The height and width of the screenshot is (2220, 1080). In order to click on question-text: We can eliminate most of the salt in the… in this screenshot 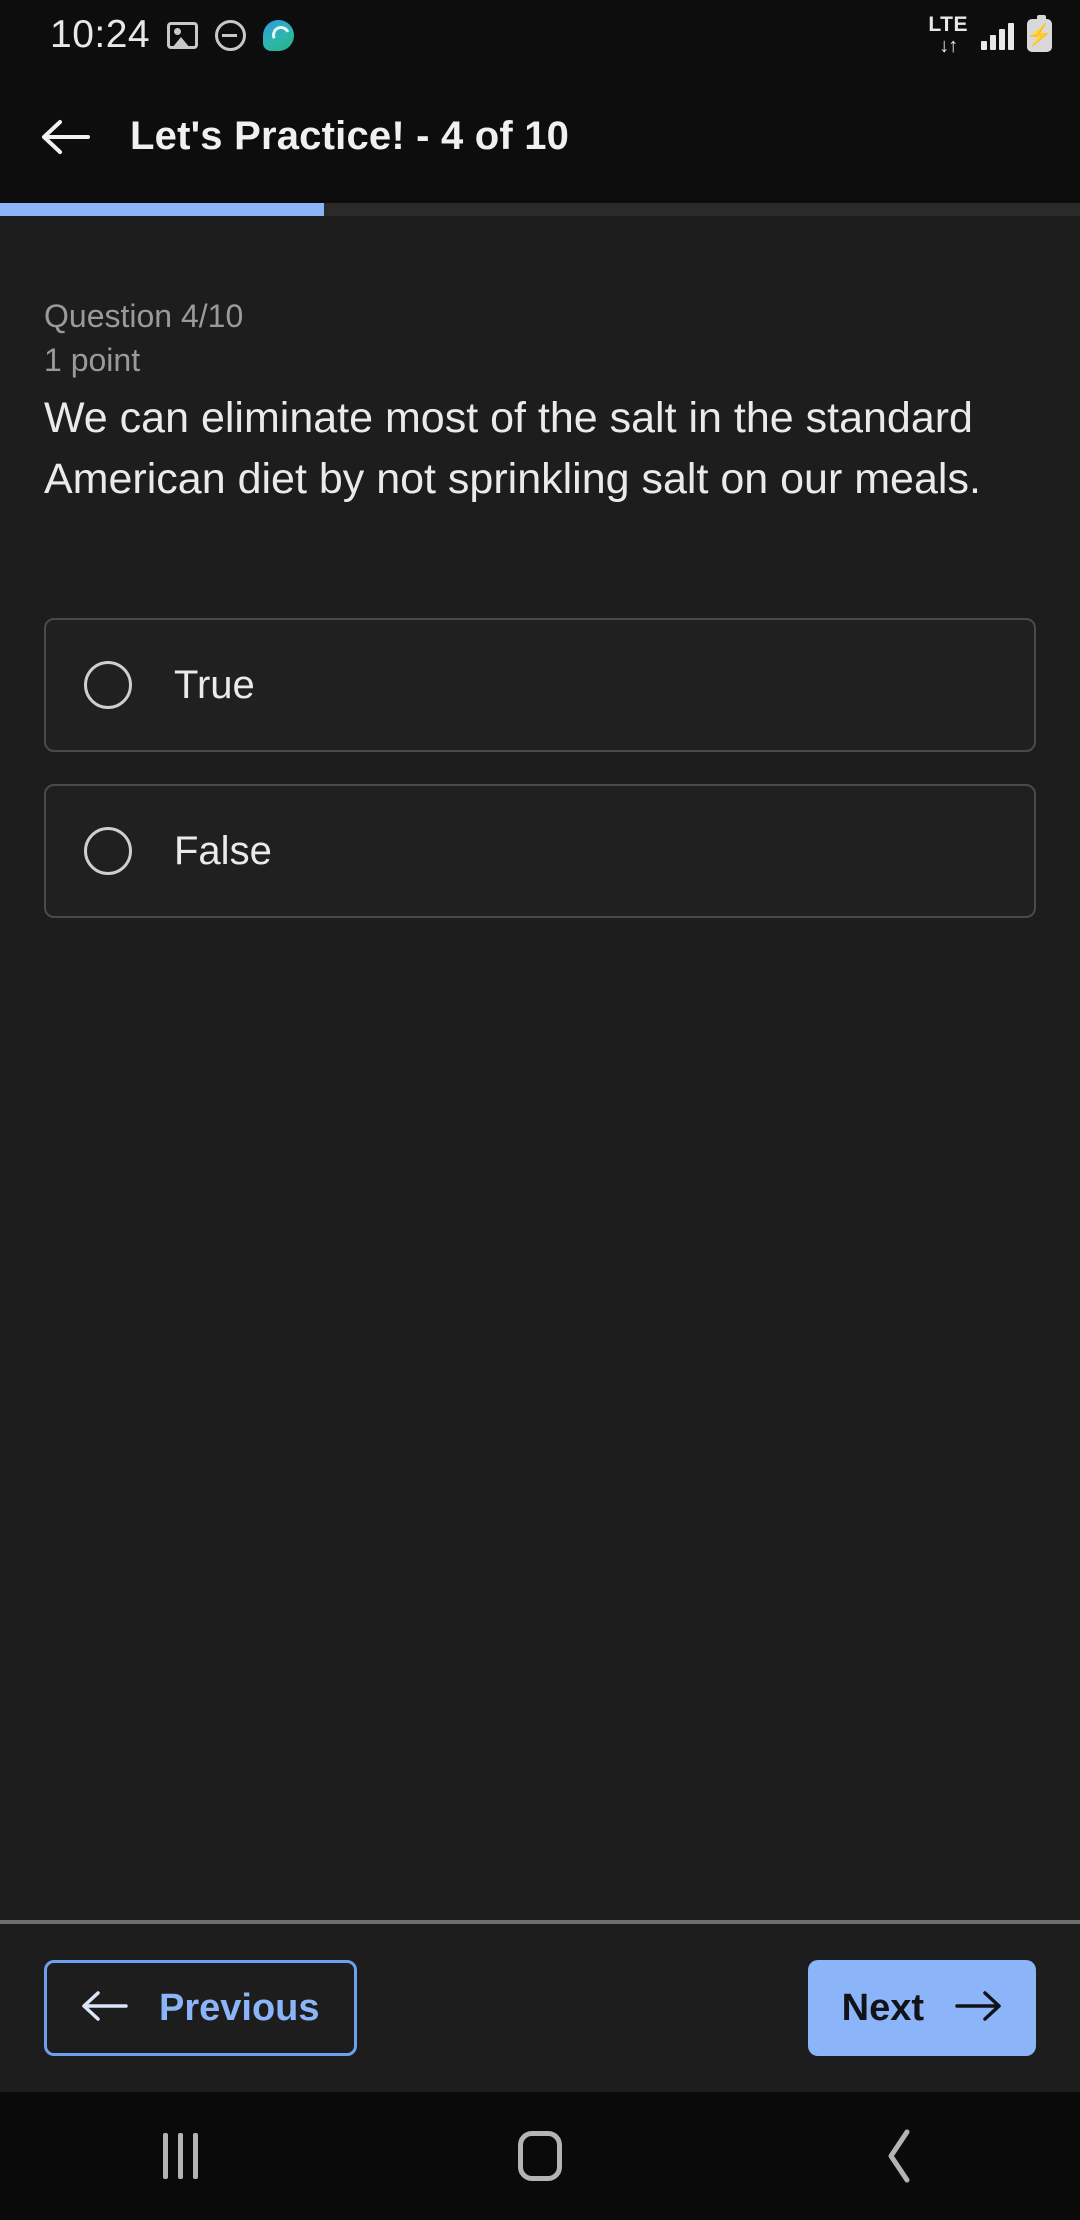, I will do `click(512, 449)`.